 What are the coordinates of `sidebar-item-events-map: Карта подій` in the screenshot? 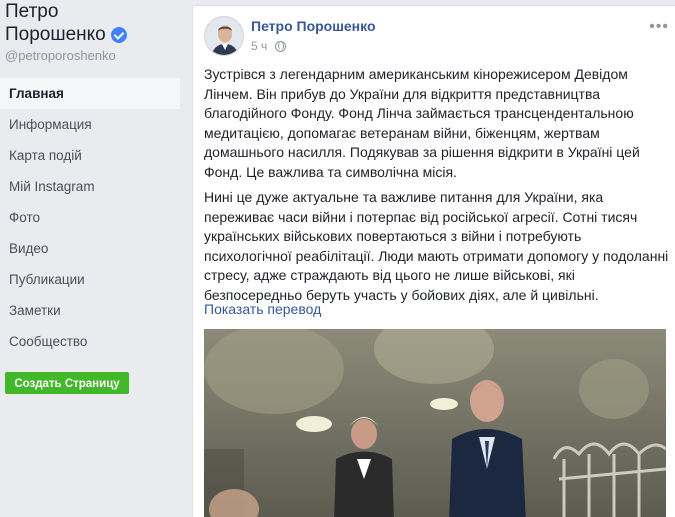 It's located at (90, 155).